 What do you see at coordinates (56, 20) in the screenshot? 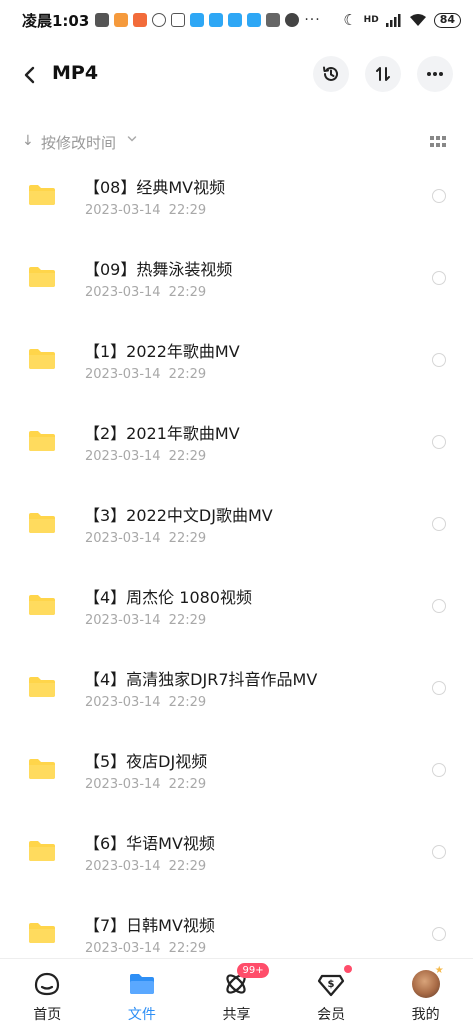
I see `status-time: 凌晨1:03` at bounding box center [56, 20].